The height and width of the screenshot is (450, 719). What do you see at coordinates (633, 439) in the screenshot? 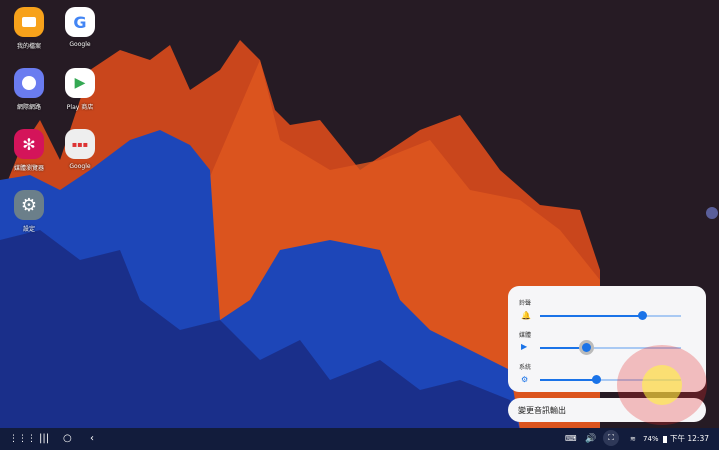
I see `wifi-icon: ≋` at bounding box center [633, 439].